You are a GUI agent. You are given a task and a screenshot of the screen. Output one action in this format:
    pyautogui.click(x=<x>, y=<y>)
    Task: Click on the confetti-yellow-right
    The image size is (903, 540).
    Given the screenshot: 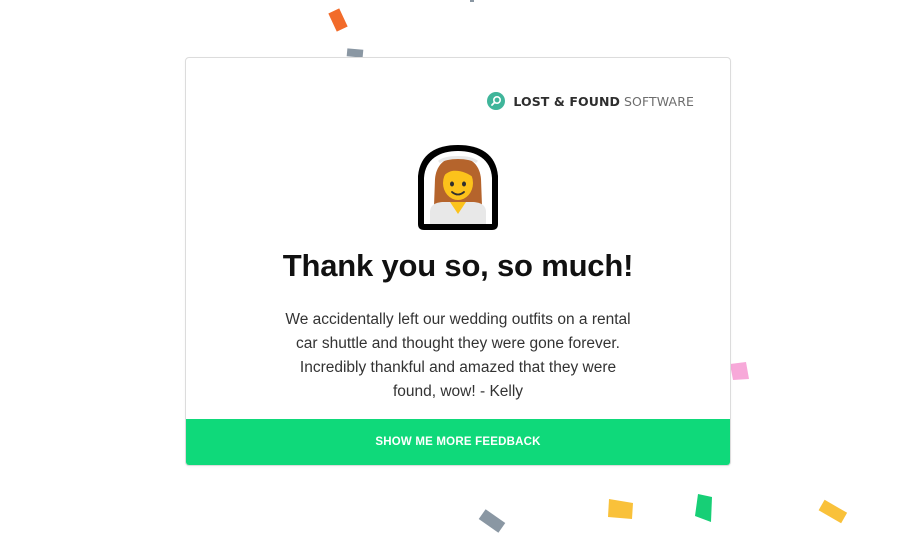 What is the action you would take?
    pyautogui.click(x=833, y=511)
    